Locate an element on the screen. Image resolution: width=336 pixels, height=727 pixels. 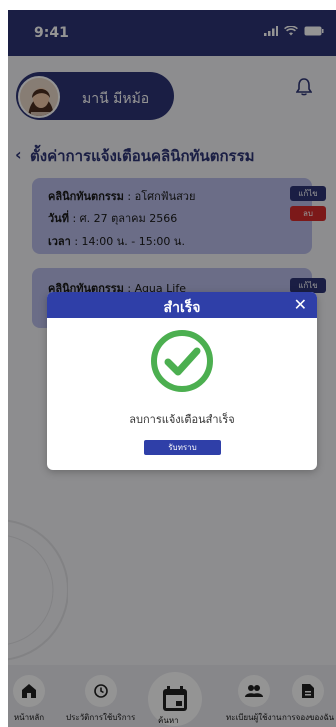
modal-header: สำเร็จ ✕ is located at coordinates (182, 305).